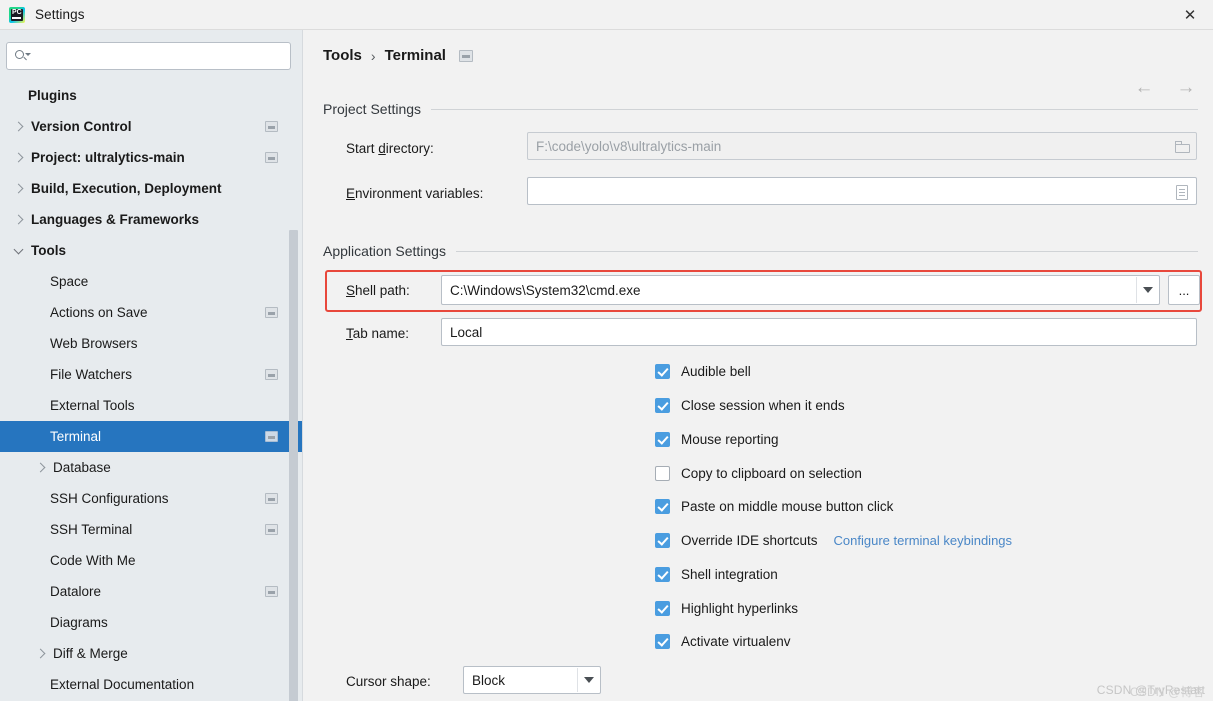 The image size is (1213, 701). Describe the element at coordinates (862, 191) in the screenshot. I see `environment-variables-field` at that location.